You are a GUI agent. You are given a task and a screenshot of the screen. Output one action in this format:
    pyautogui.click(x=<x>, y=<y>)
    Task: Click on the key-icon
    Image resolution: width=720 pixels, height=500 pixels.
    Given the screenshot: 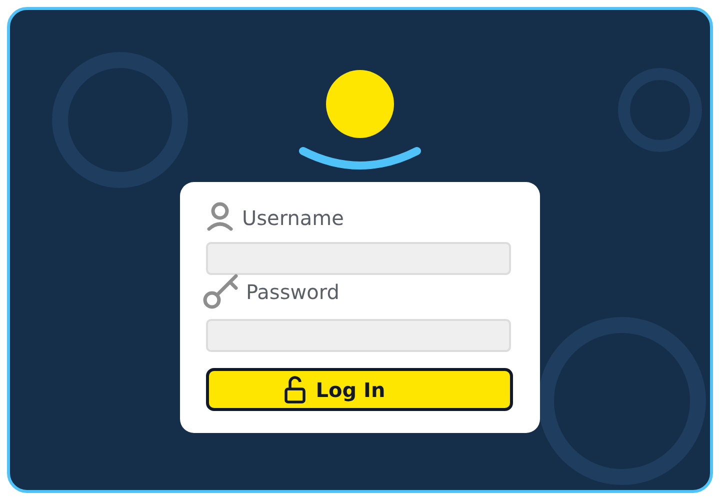 What is the action you would take?
    pyautogui.click(x=221, y=292)
    